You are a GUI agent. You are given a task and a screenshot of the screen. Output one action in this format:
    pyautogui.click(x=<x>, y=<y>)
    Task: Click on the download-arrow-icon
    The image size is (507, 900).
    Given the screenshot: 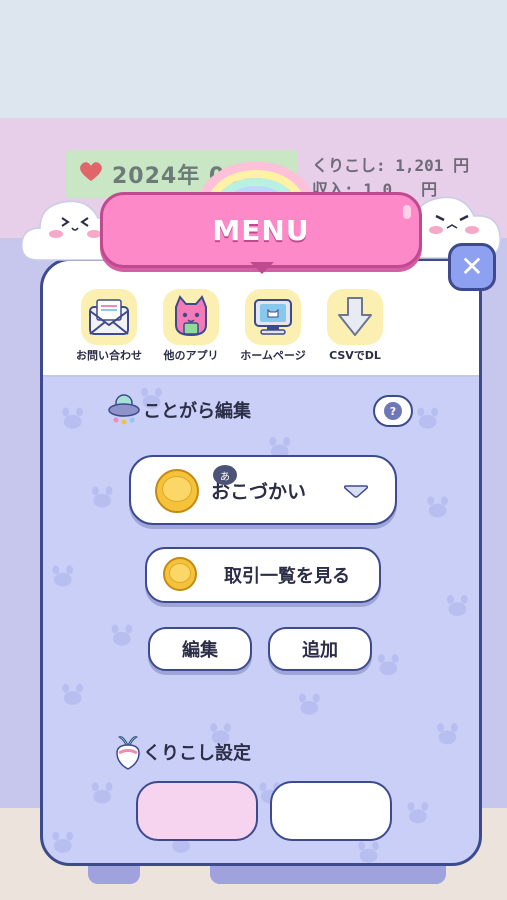 What is the action you would take?
    pyautogui.click(x=355, y=316)
    